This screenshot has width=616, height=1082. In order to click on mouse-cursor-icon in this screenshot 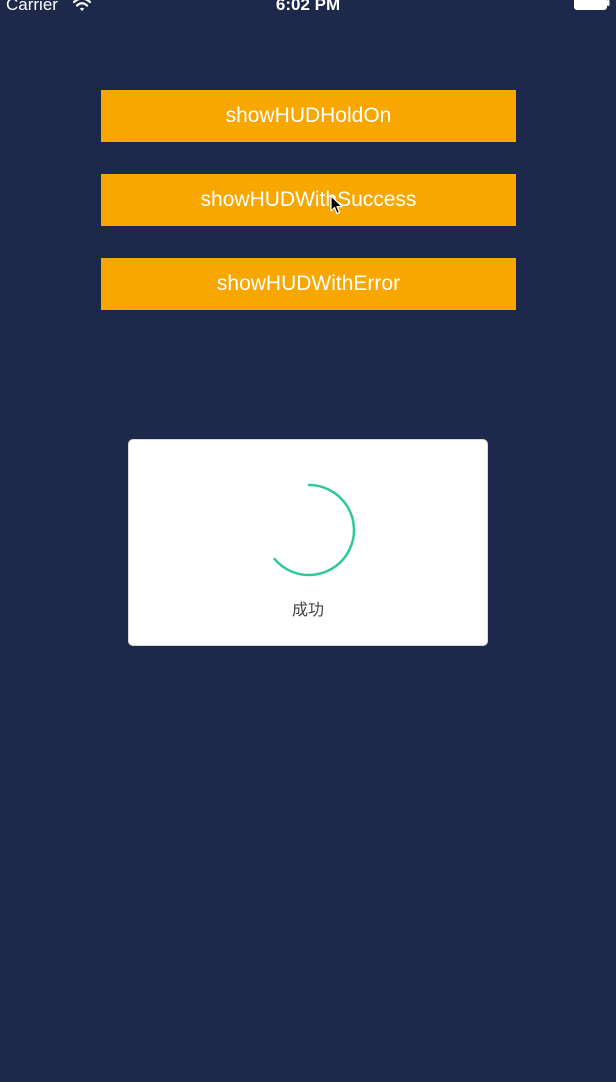, I will do `click(336, 205)`.